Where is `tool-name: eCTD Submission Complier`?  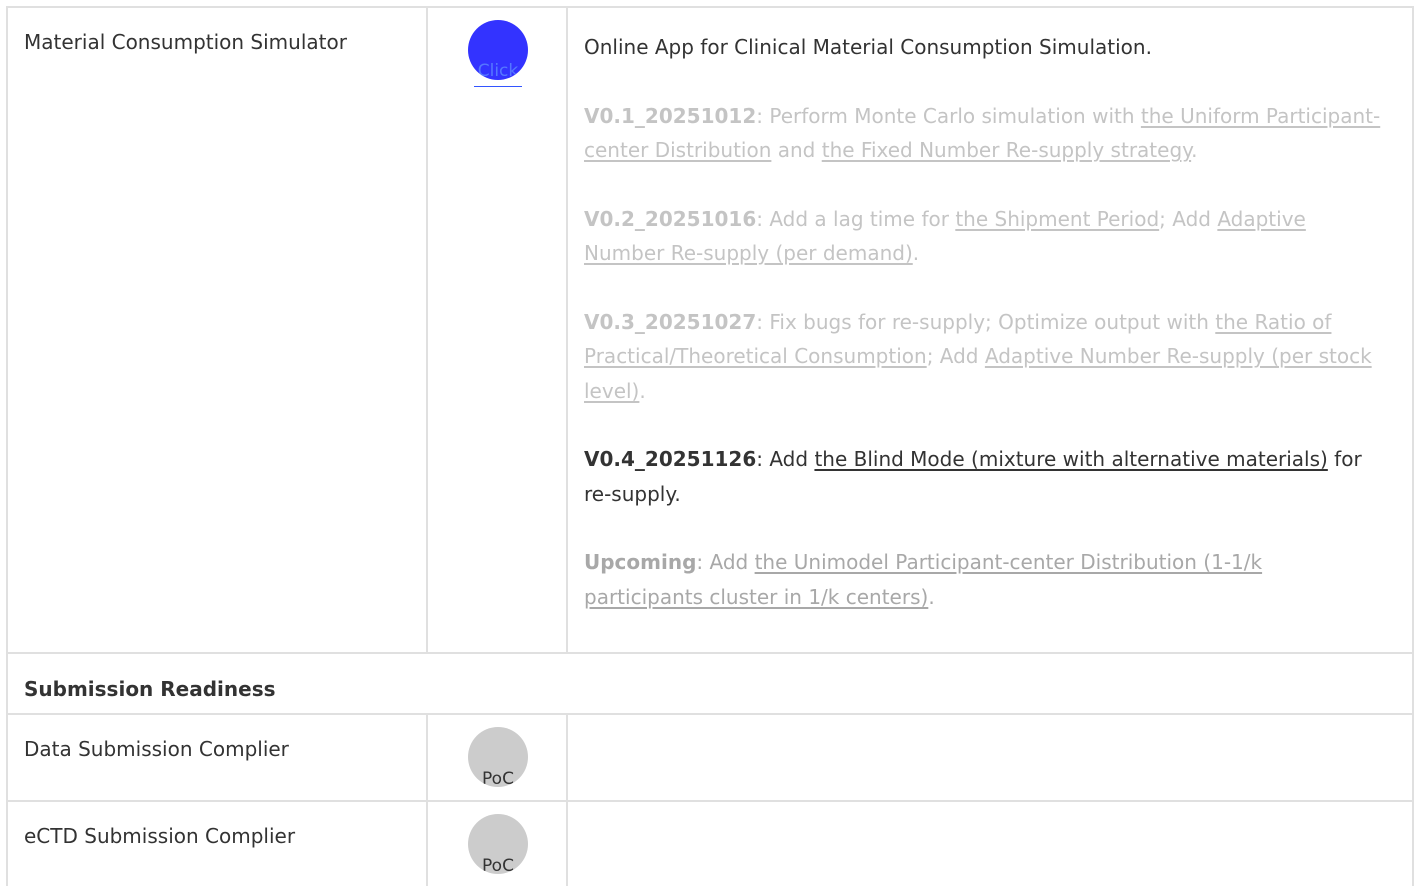
tool-name: eCTD Submission Complier is located at coordinates (160, 836).